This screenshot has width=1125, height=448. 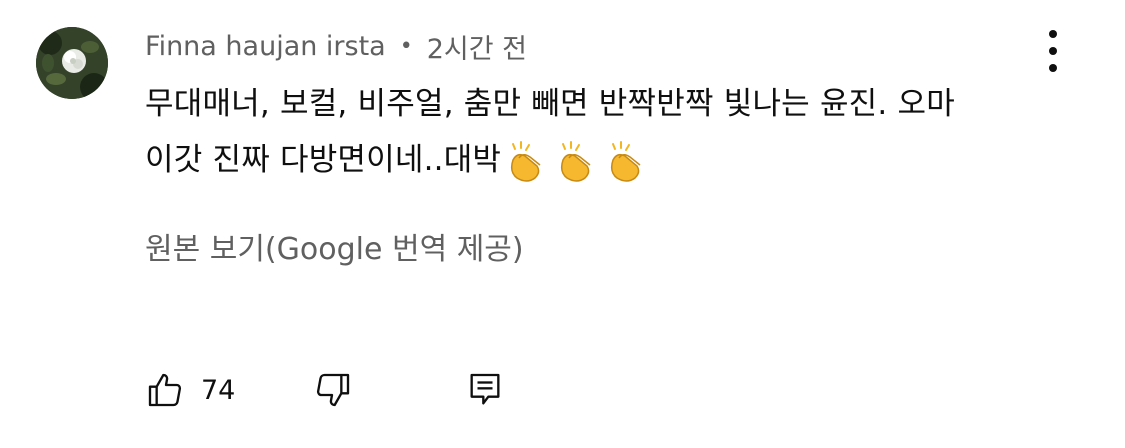 I want to click on avatar, so click(x=72, y=63).